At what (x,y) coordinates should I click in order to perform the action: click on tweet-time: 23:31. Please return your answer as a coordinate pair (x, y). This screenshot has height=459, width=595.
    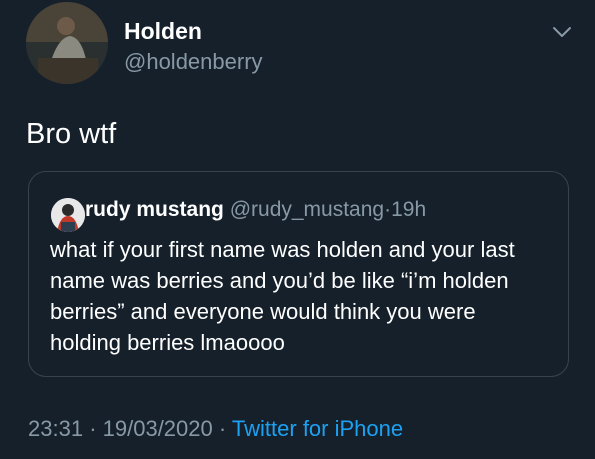
    Looking at the image, I should click on (55, 428).